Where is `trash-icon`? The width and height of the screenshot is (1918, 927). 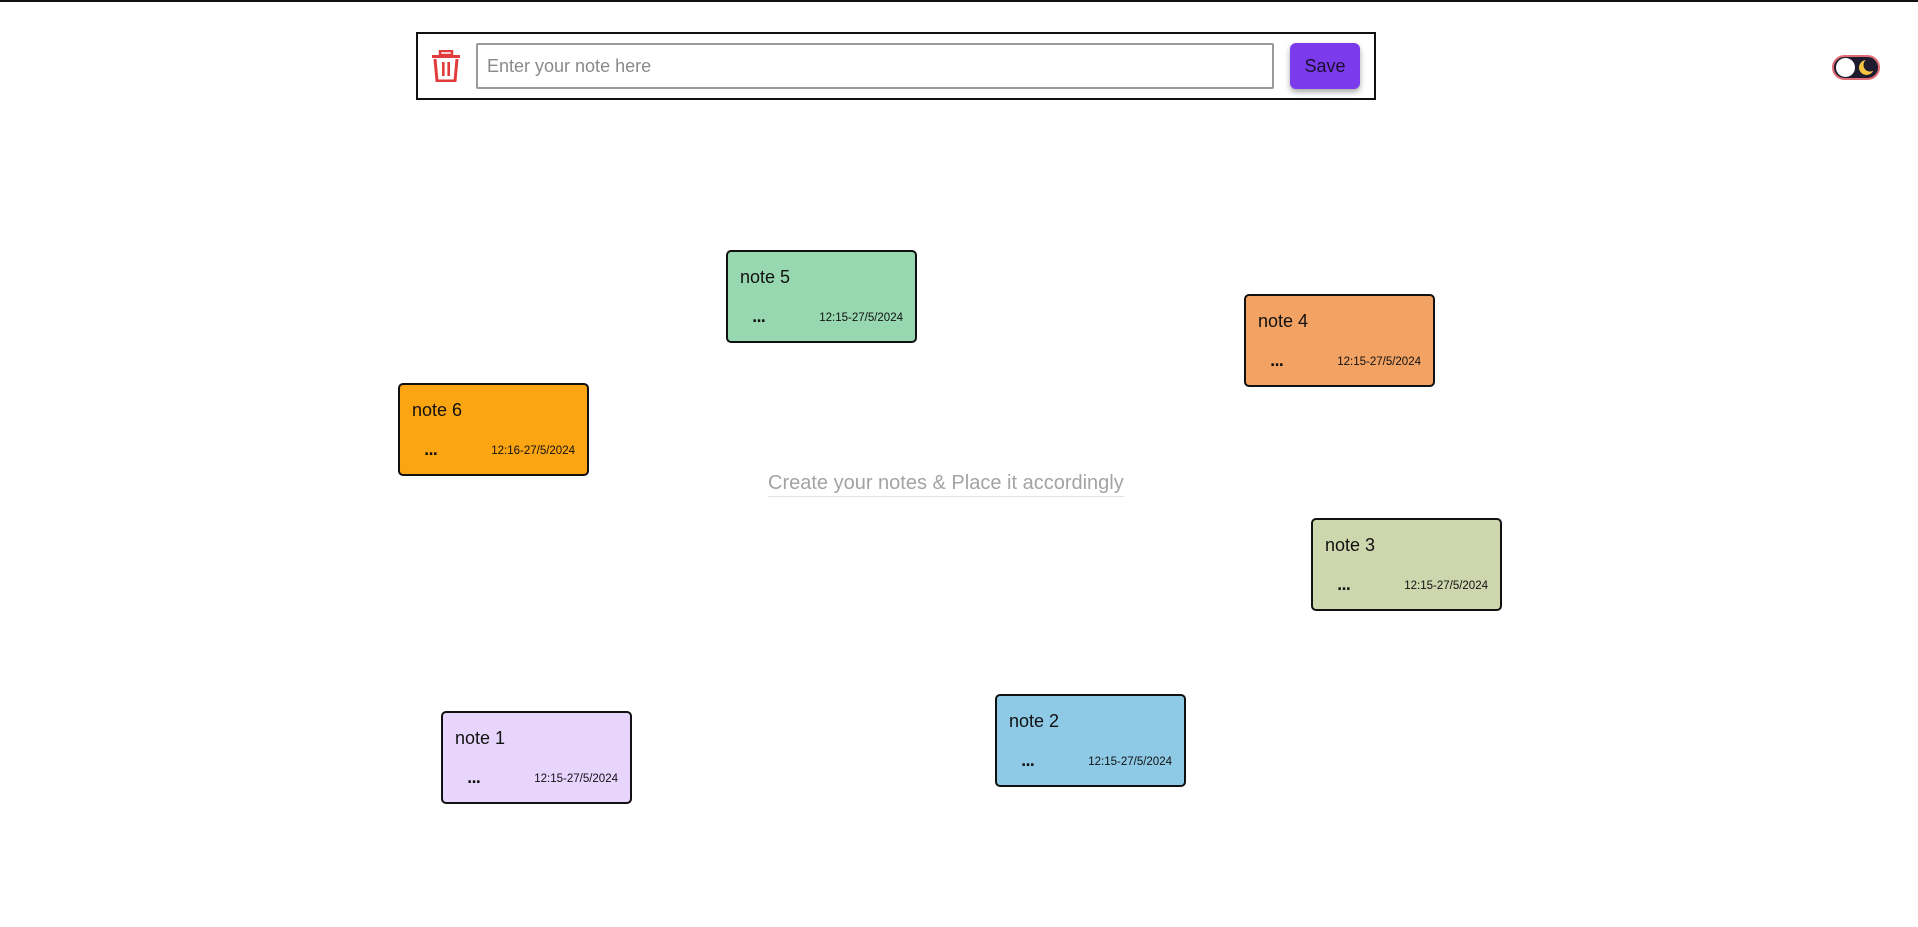
trash-icon is located at coordinates (446, 66).